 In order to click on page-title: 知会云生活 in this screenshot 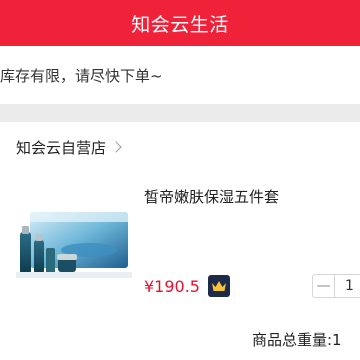, I will do `click(180, 24)`.